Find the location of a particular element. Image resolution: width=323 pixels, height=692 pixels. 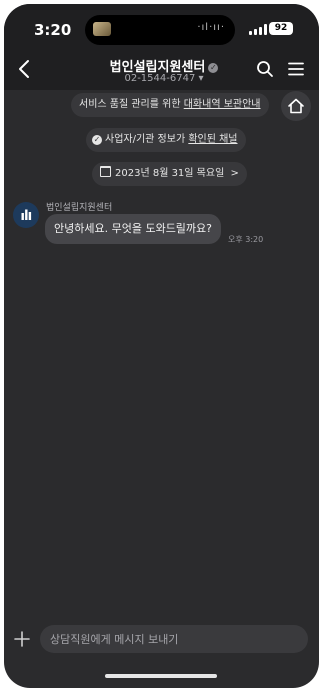

business-verified-notice: ✓ 사업자/기관 정보가 확인된 채널 is located at coordinates (166, 140).